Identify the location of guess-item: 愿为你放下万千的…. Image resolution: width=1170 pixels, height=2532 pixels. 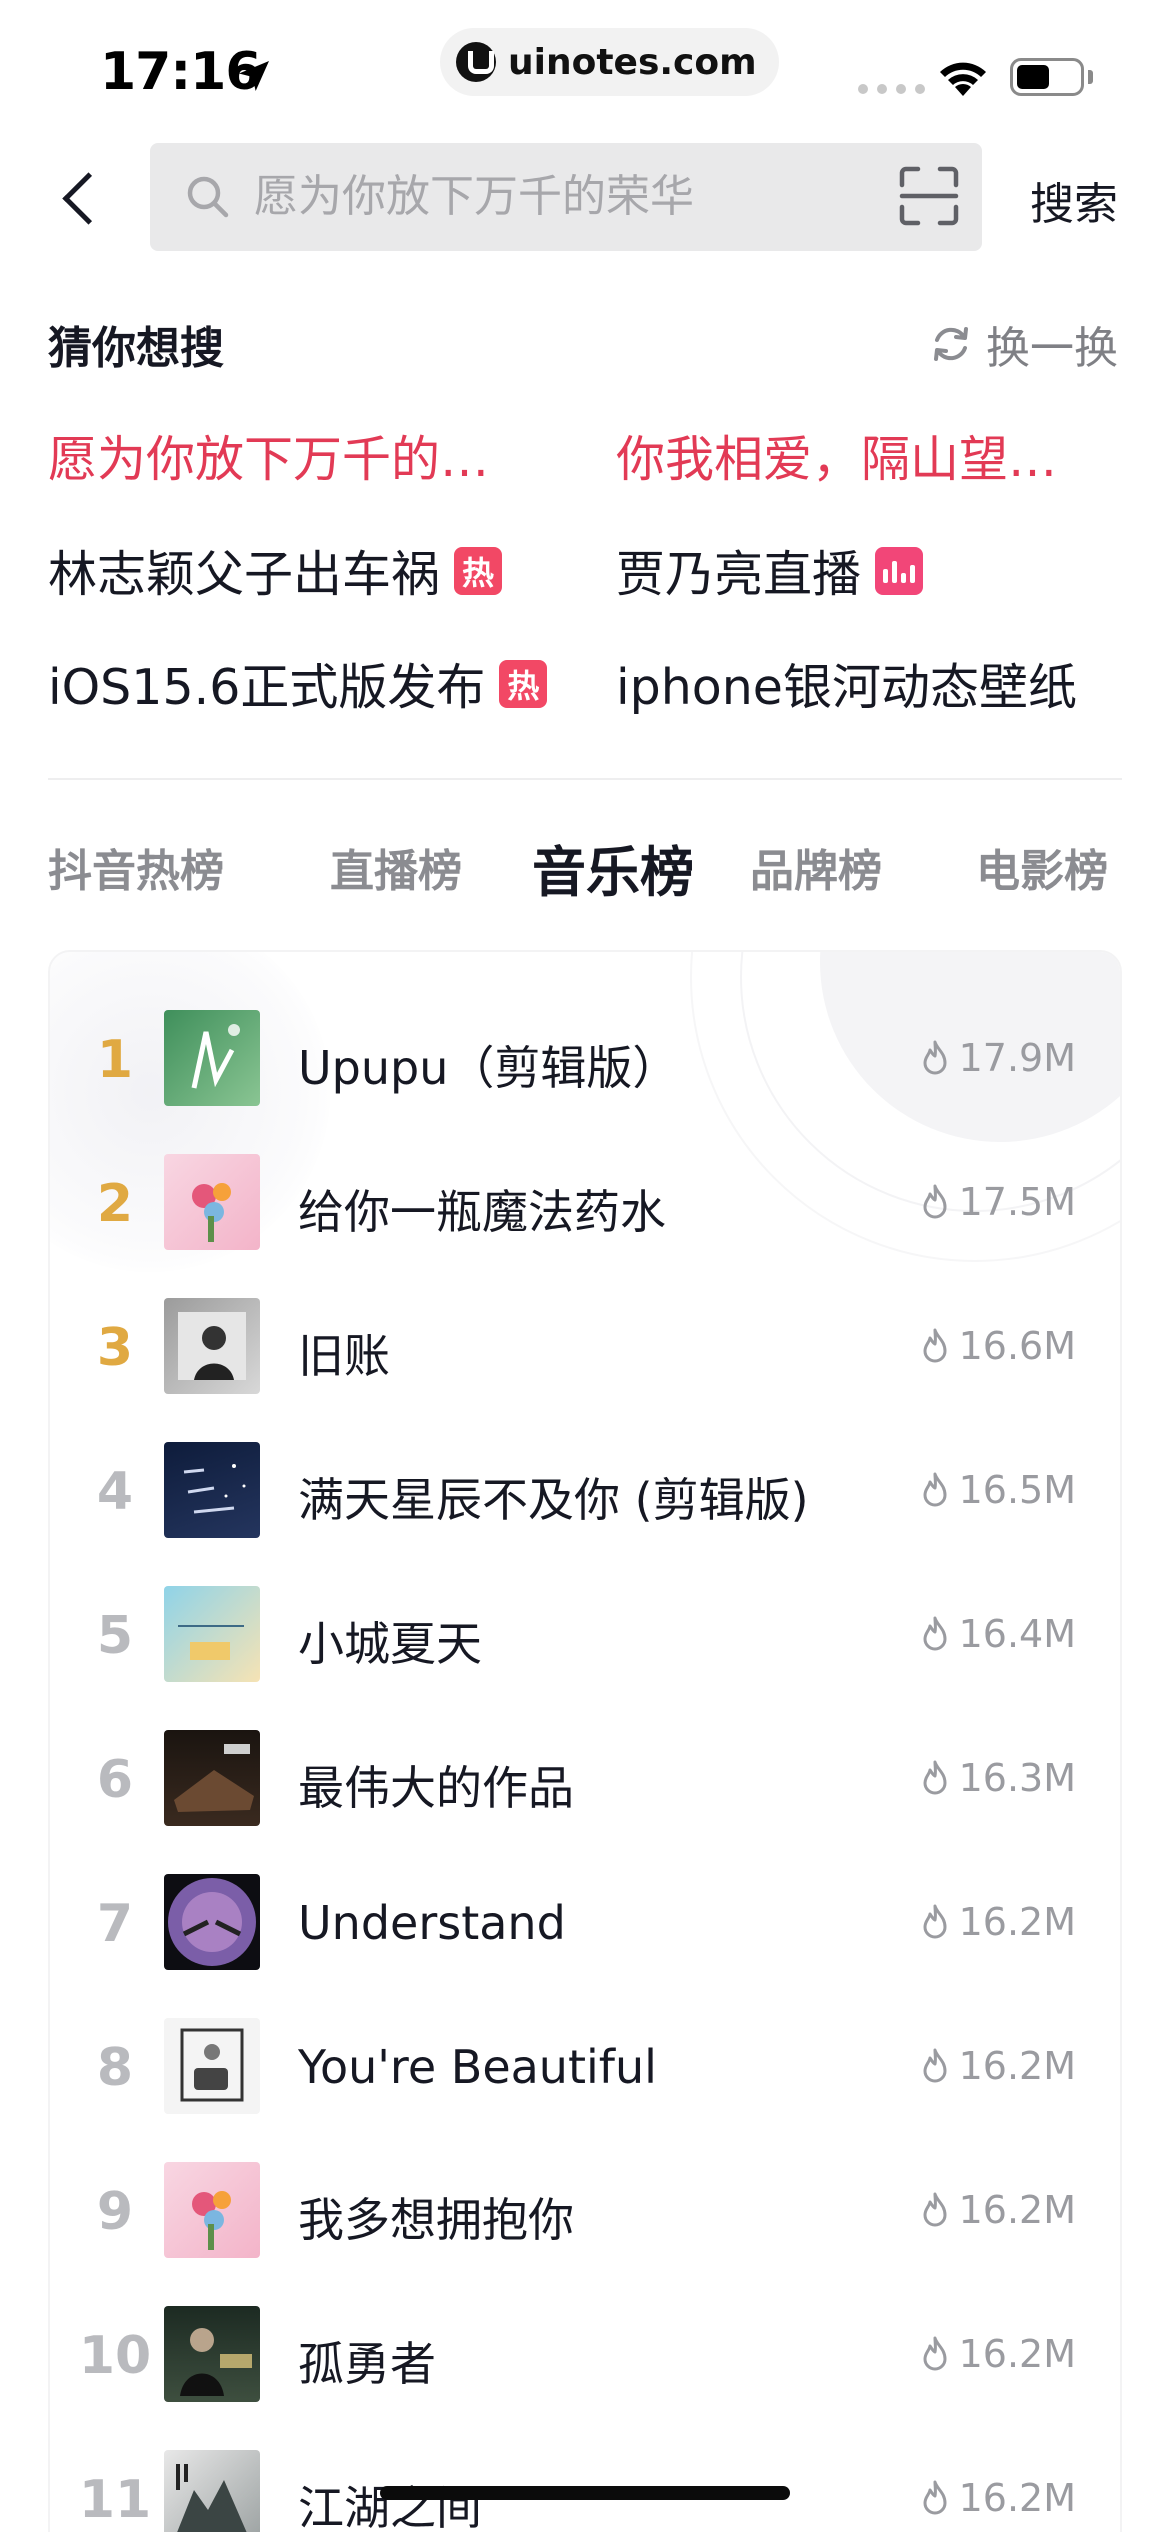
(268, 455).